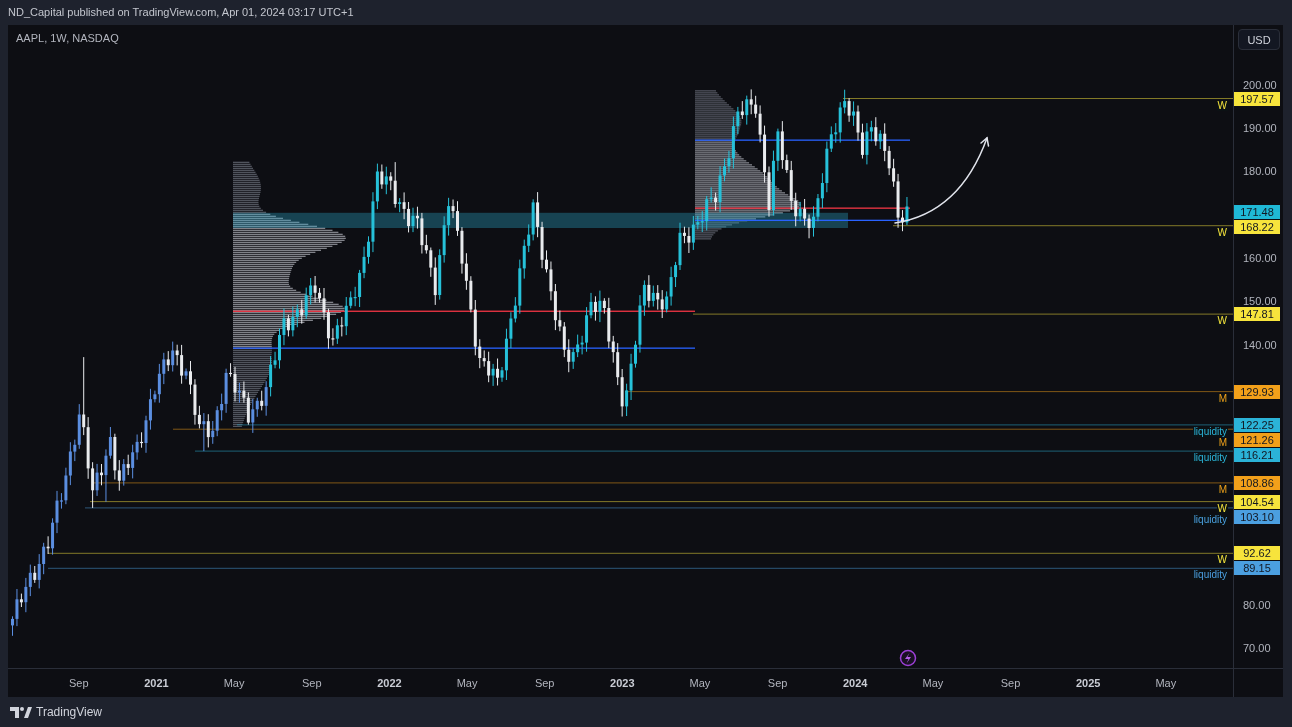 This screenshot has width=1292, height=727. Describe the element at coordinates (1260, 302) in the screenshot. I see `price-tick-label: 150.00` at that location.